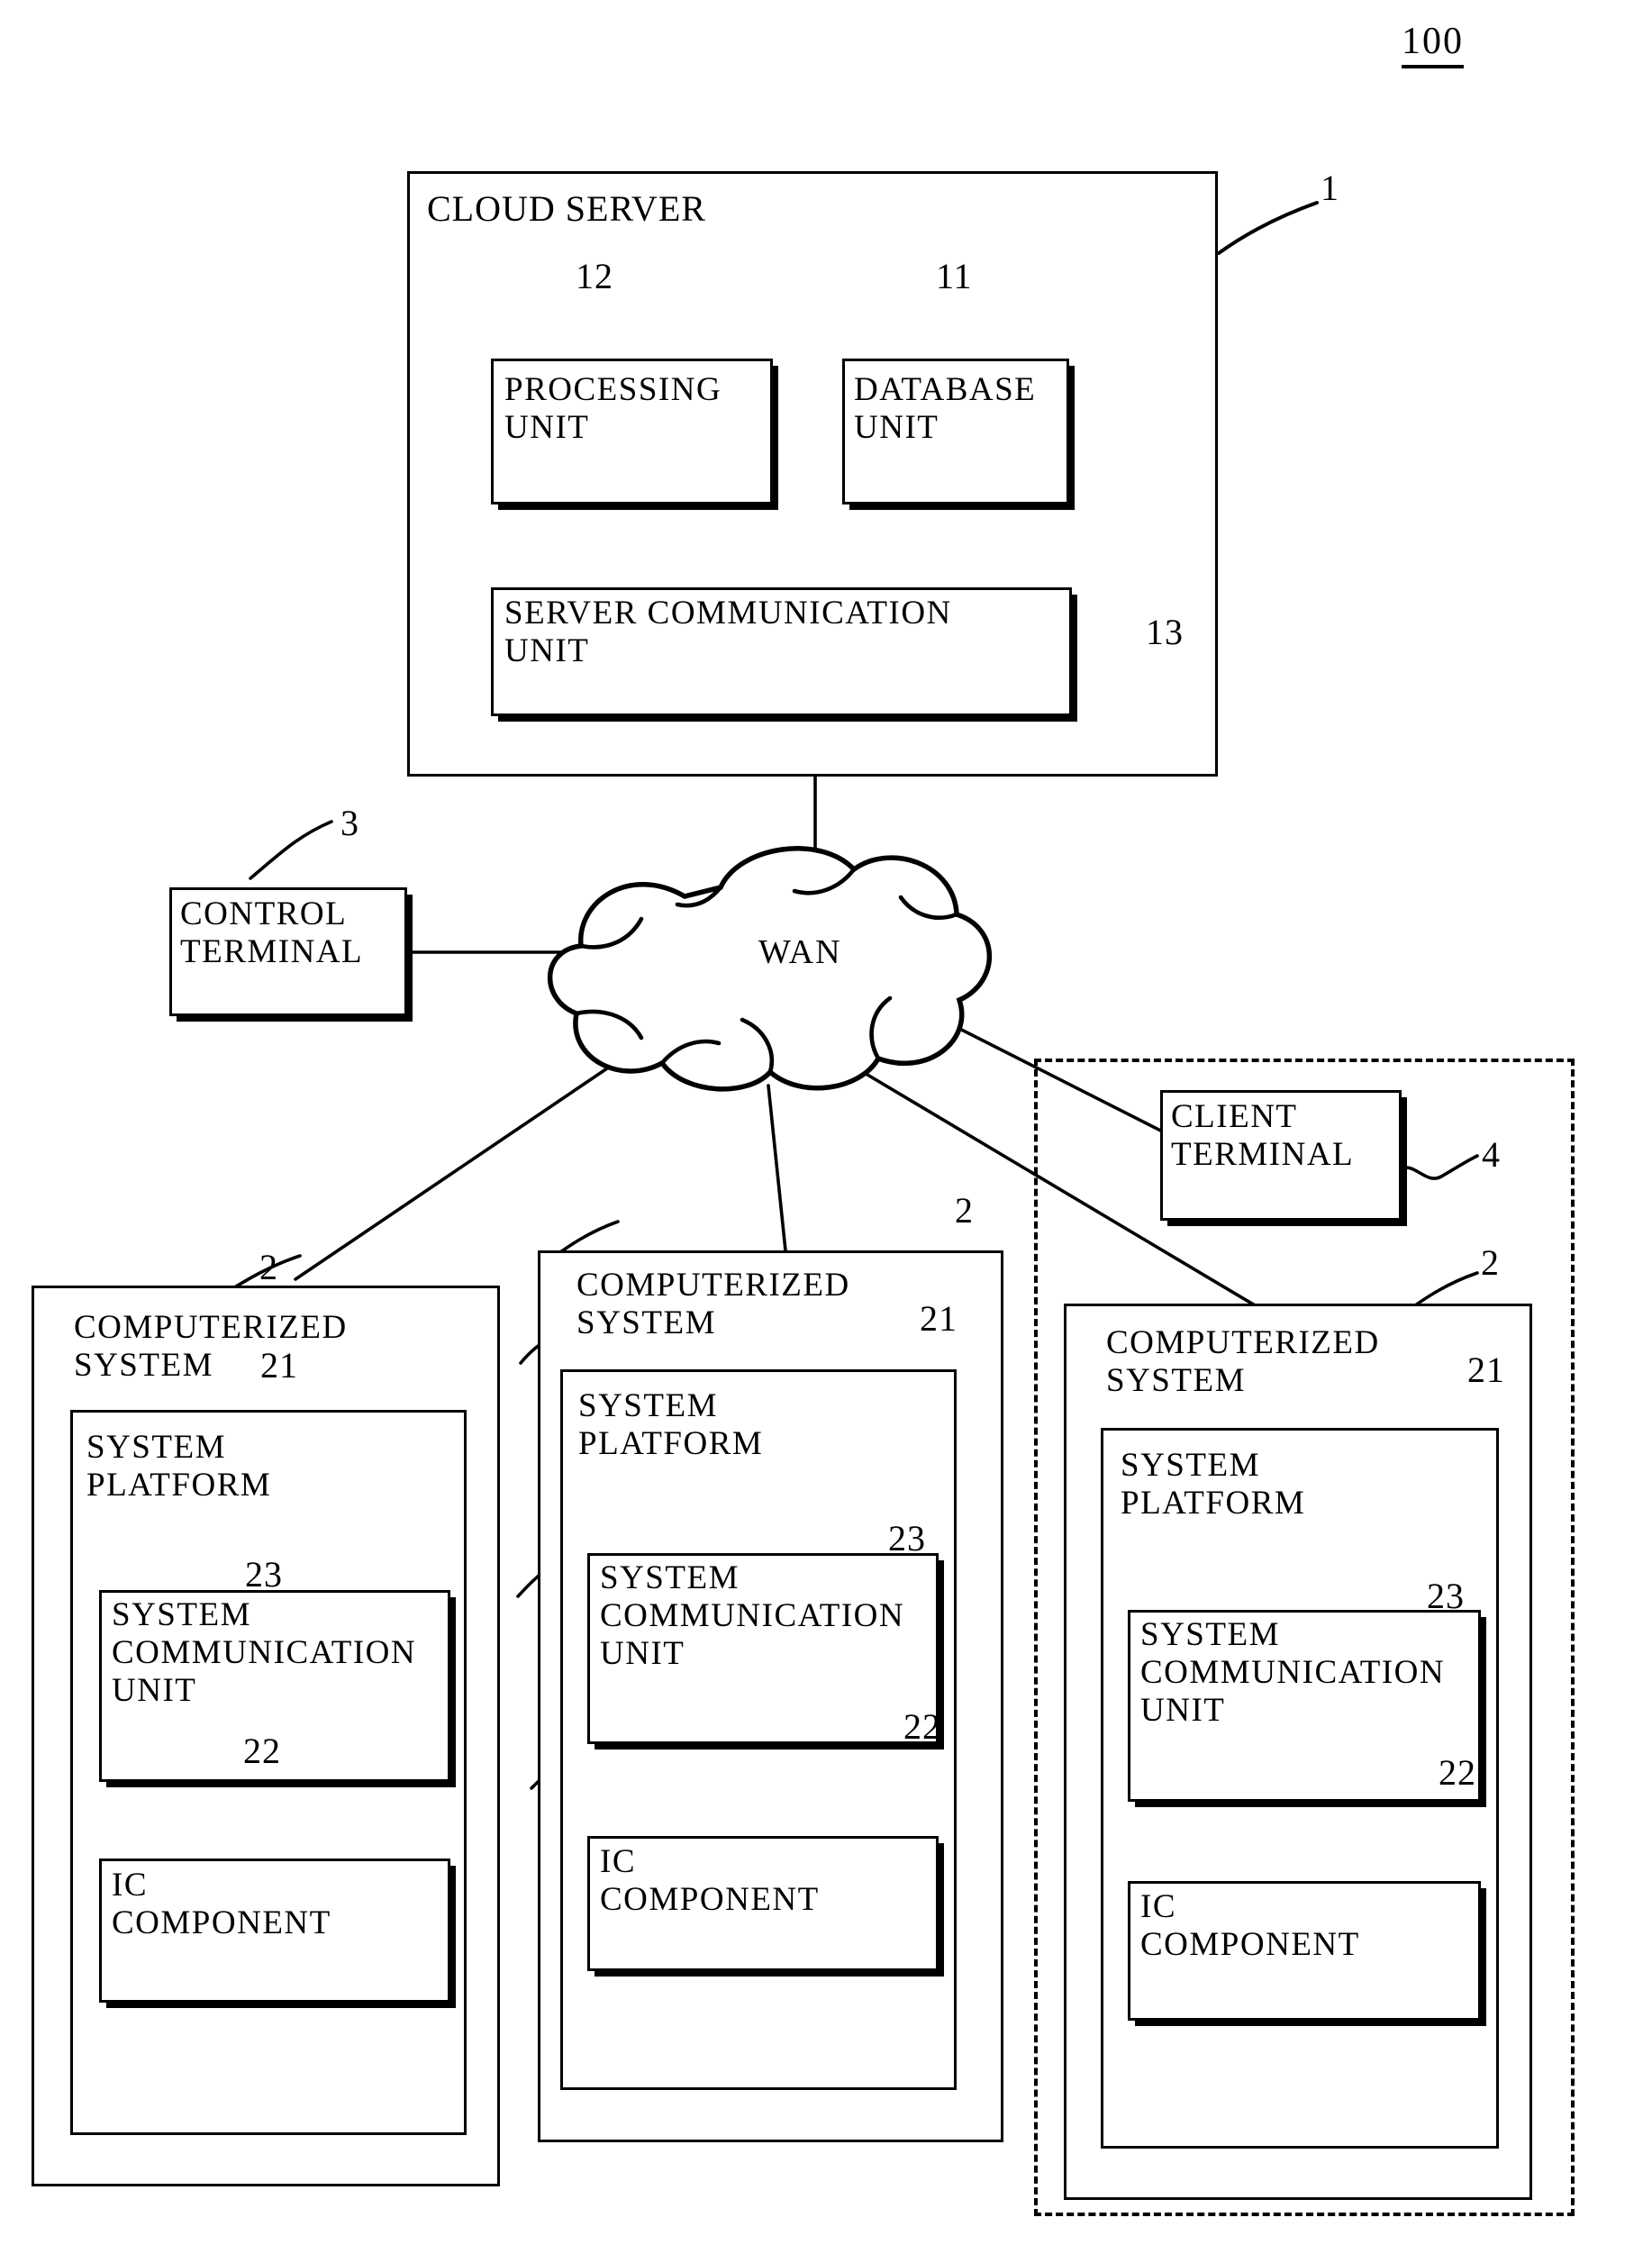 The height and width of the screenshot is (2263, 1652). Describe the element at coordinates (728, 632) in the screenshot. I see `server-communication-unit-label: SERVER COMMUNICATION UNIT` at that location.